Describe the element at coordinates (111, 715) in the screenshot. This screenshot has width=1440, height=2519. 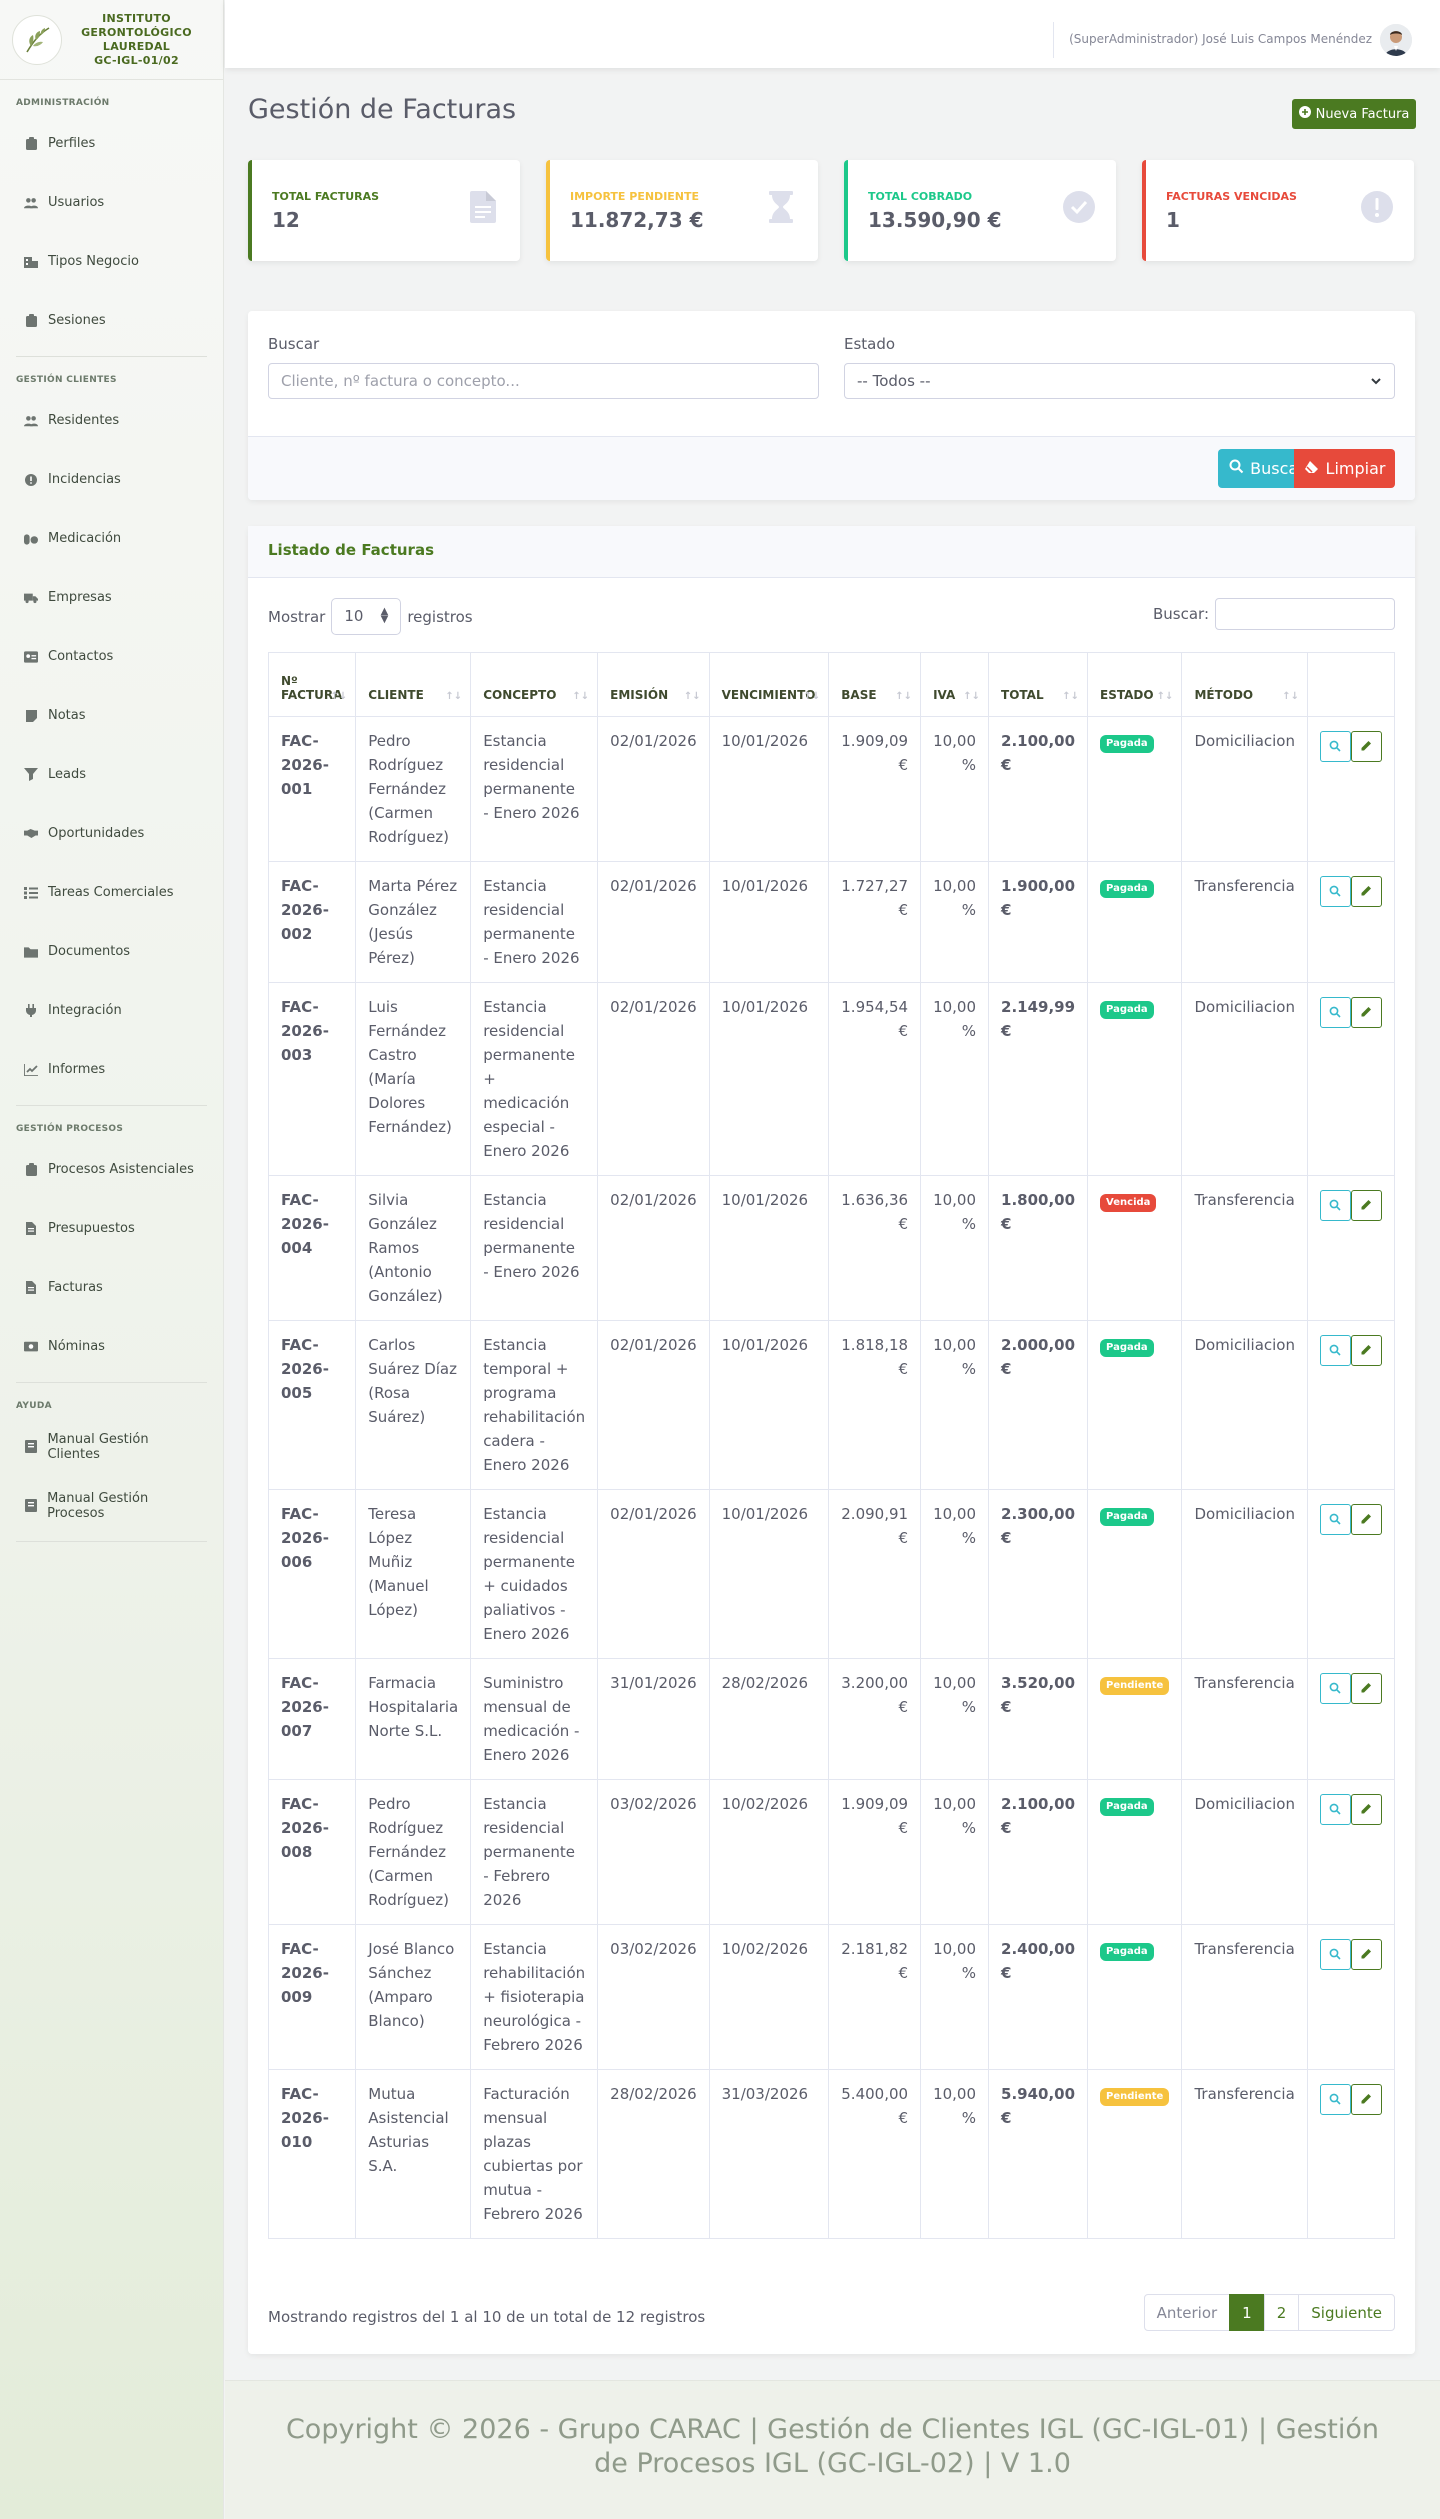
I see `sidebar-item-notas: Notas` at that location.